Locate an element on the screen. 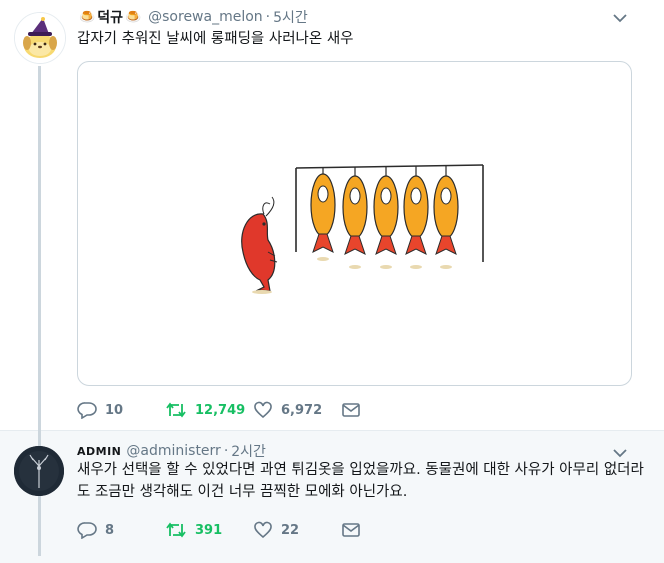  pompompurin-avatar-icon is located at coordinates (40, 38).